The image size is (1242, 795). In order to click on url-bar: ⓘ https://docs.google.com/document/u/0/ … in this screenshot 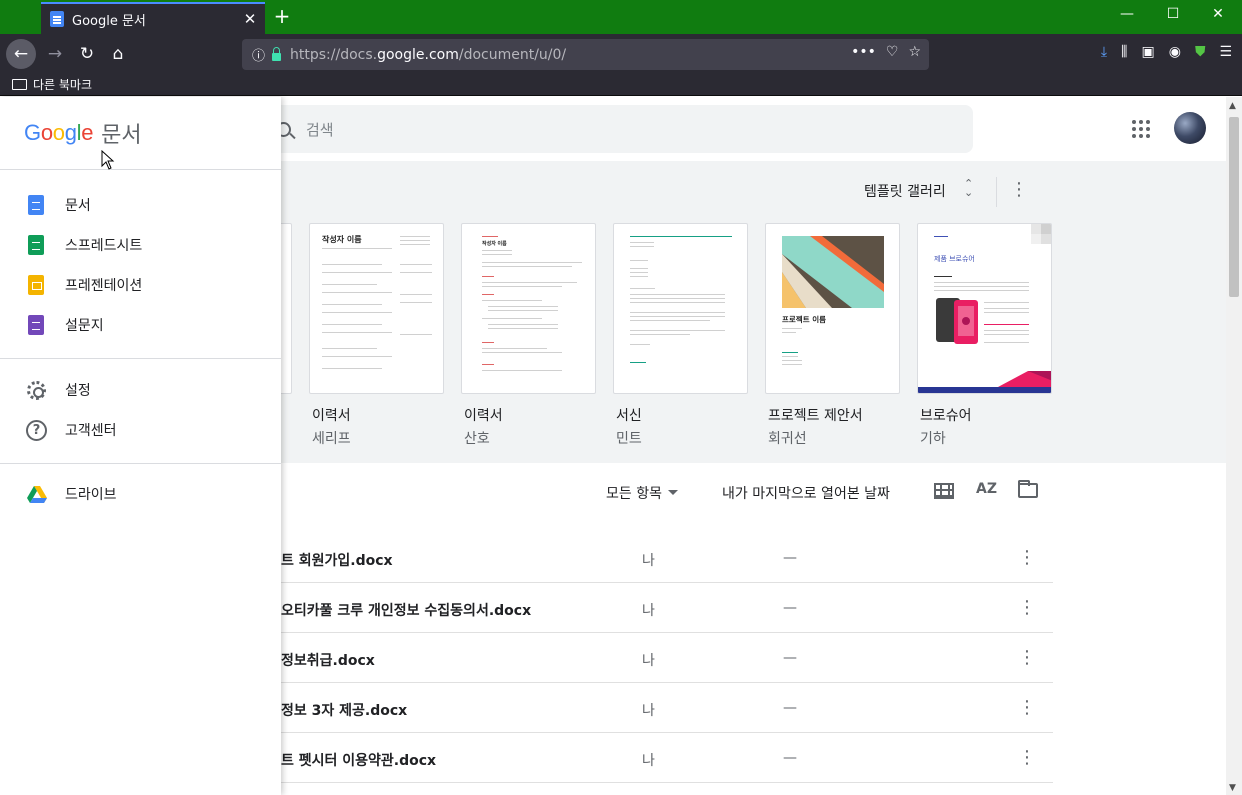, I will do `click(585, 54)`.